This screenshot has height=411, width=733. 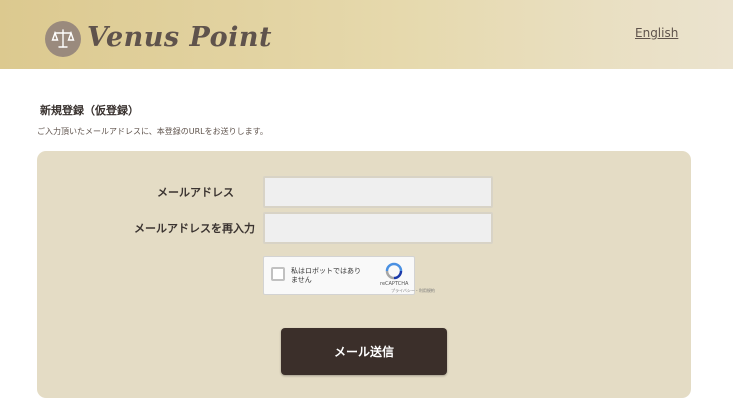 What do you see at coordinates (195, 192) in the screenshot?
I see `email-label: メールアドレス` at bounding box center [195, 192].